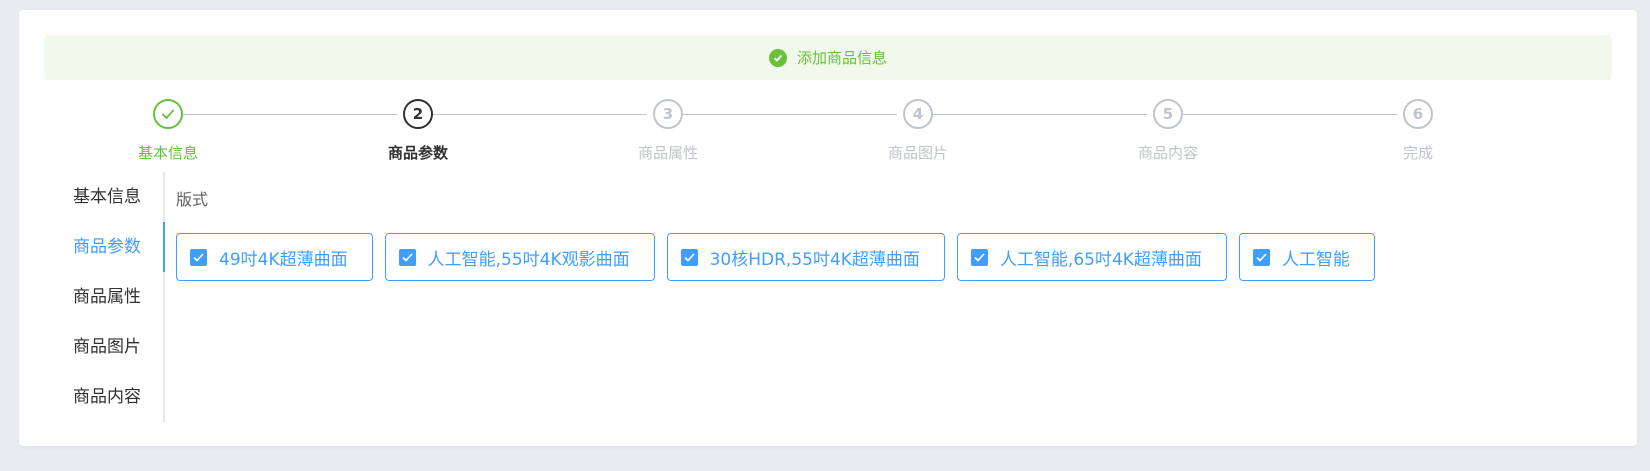 The width and height of the screenshot is (1650, 471). Describe the element at coordinates (103, 397) in the screenshot. I see `tab-goods-content: 商品内容` at that location.